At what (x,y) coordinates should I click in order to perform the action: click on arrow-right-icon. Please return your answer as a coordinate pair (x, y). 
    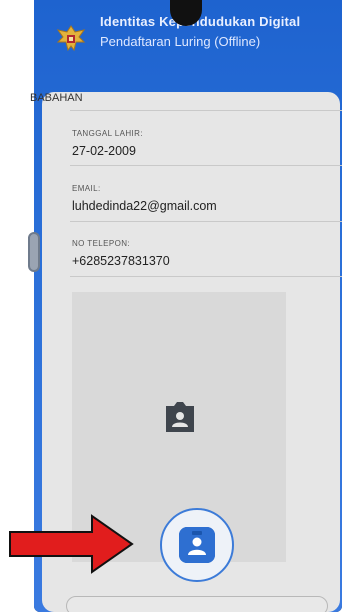
    Looking at the image, I should click on (71, 544).